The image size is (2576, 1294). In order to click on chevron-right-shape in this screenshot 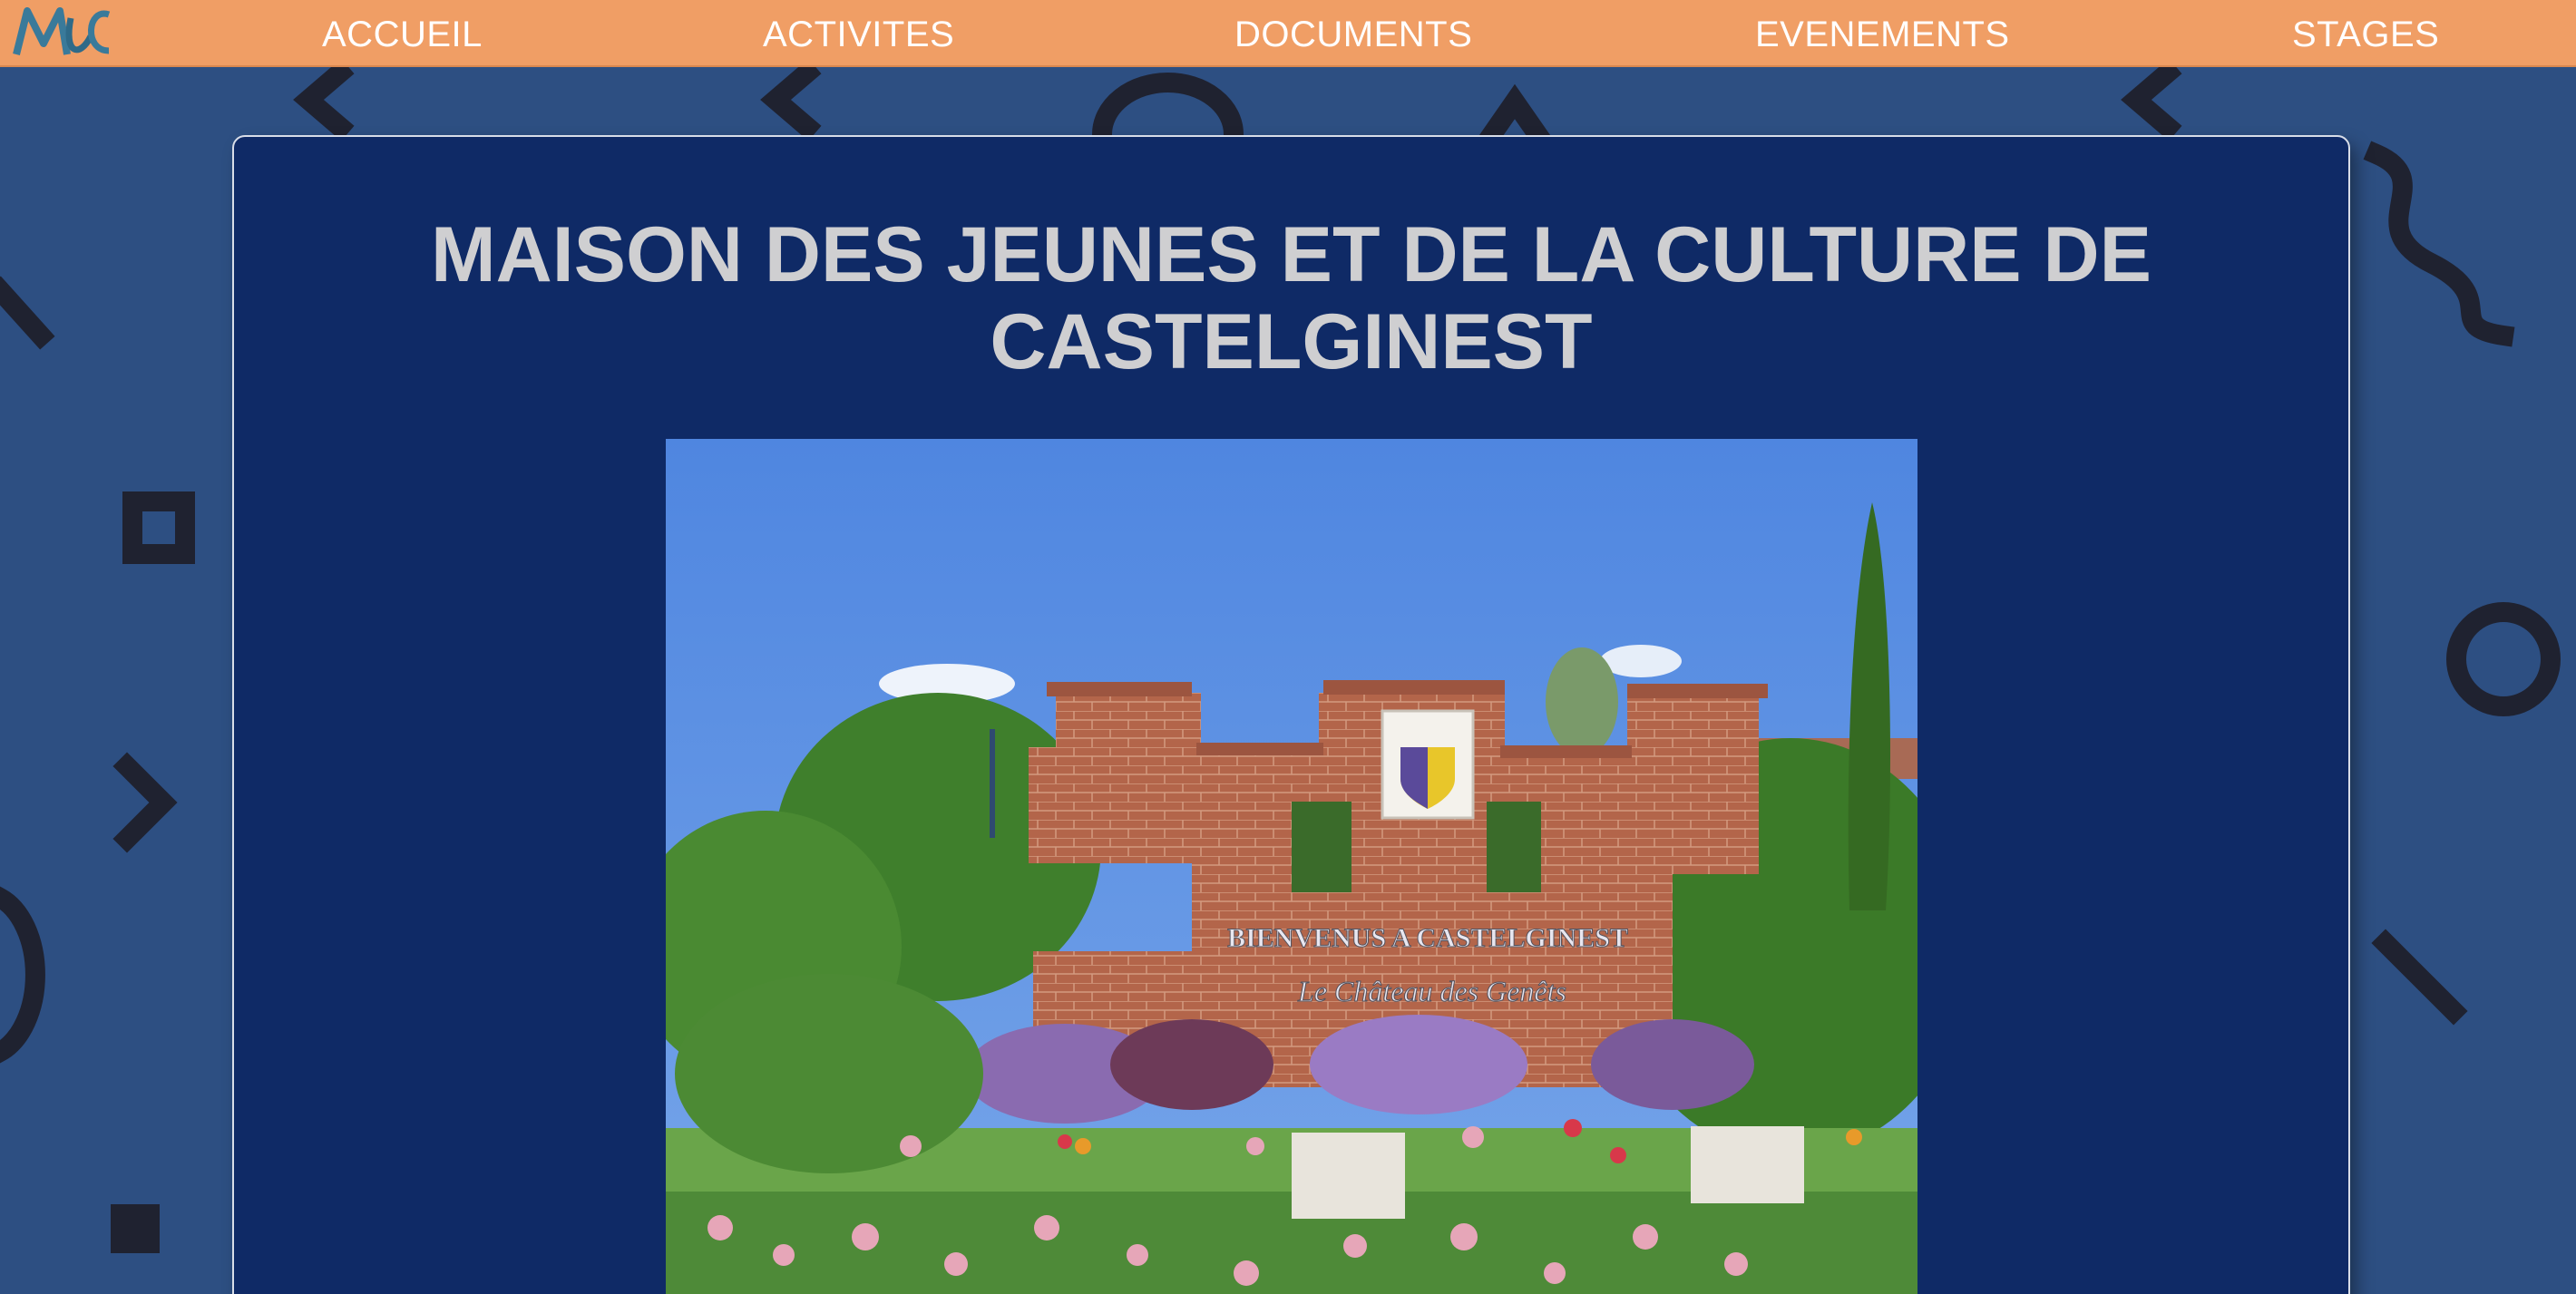, I will do `click(145, 803)`.